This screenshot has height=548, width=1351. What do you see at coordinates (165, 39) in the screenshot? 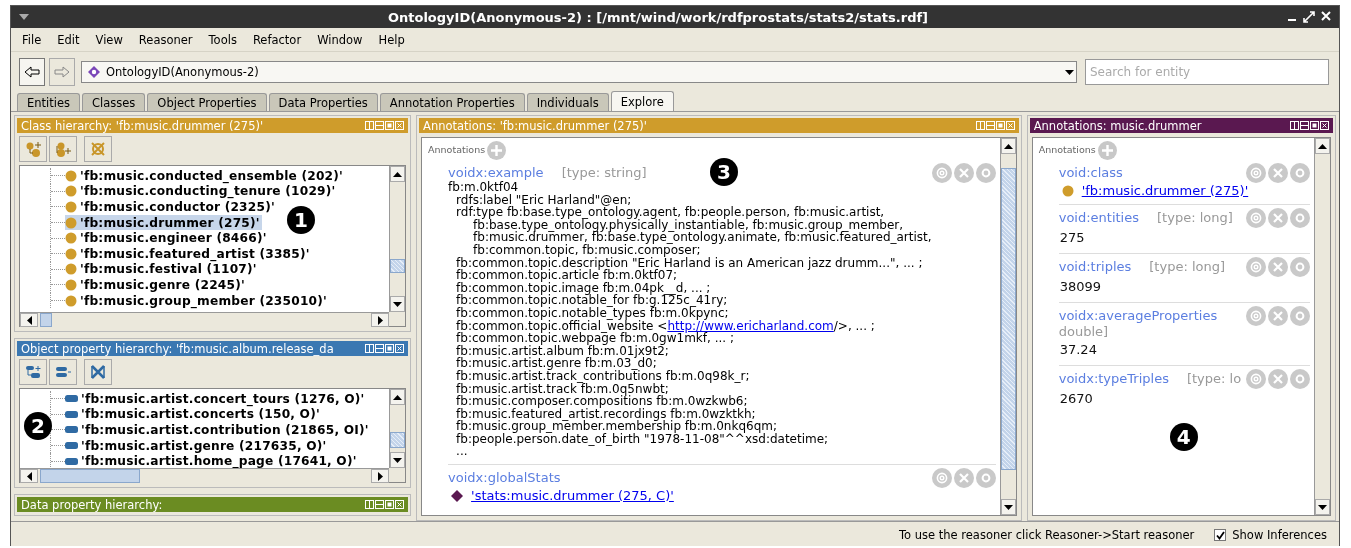
I see `menu-item: Reasoner` at bounding box center [165, 39].